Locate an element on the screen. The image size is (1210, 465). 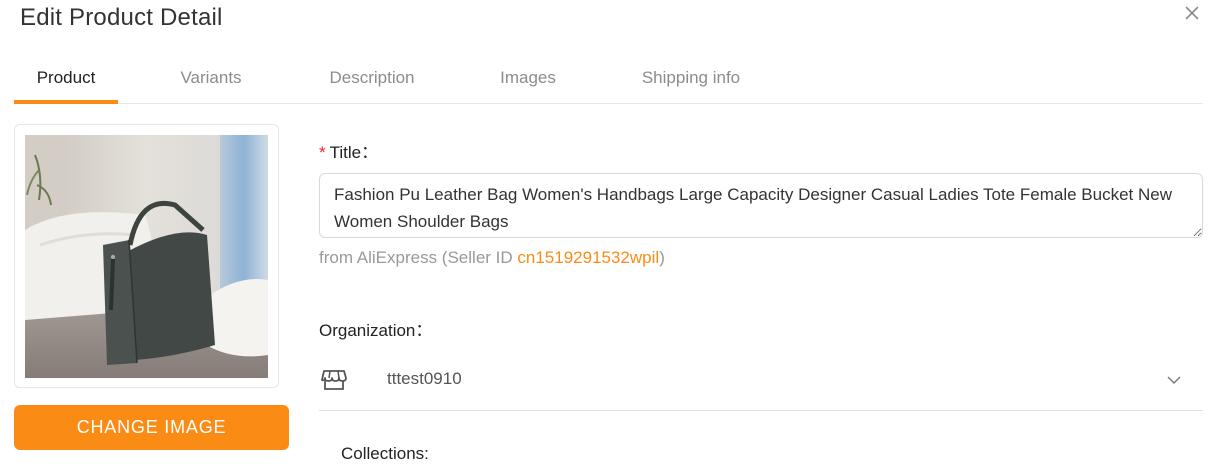
title-label-text: Title is located at coordinates (345, 152).